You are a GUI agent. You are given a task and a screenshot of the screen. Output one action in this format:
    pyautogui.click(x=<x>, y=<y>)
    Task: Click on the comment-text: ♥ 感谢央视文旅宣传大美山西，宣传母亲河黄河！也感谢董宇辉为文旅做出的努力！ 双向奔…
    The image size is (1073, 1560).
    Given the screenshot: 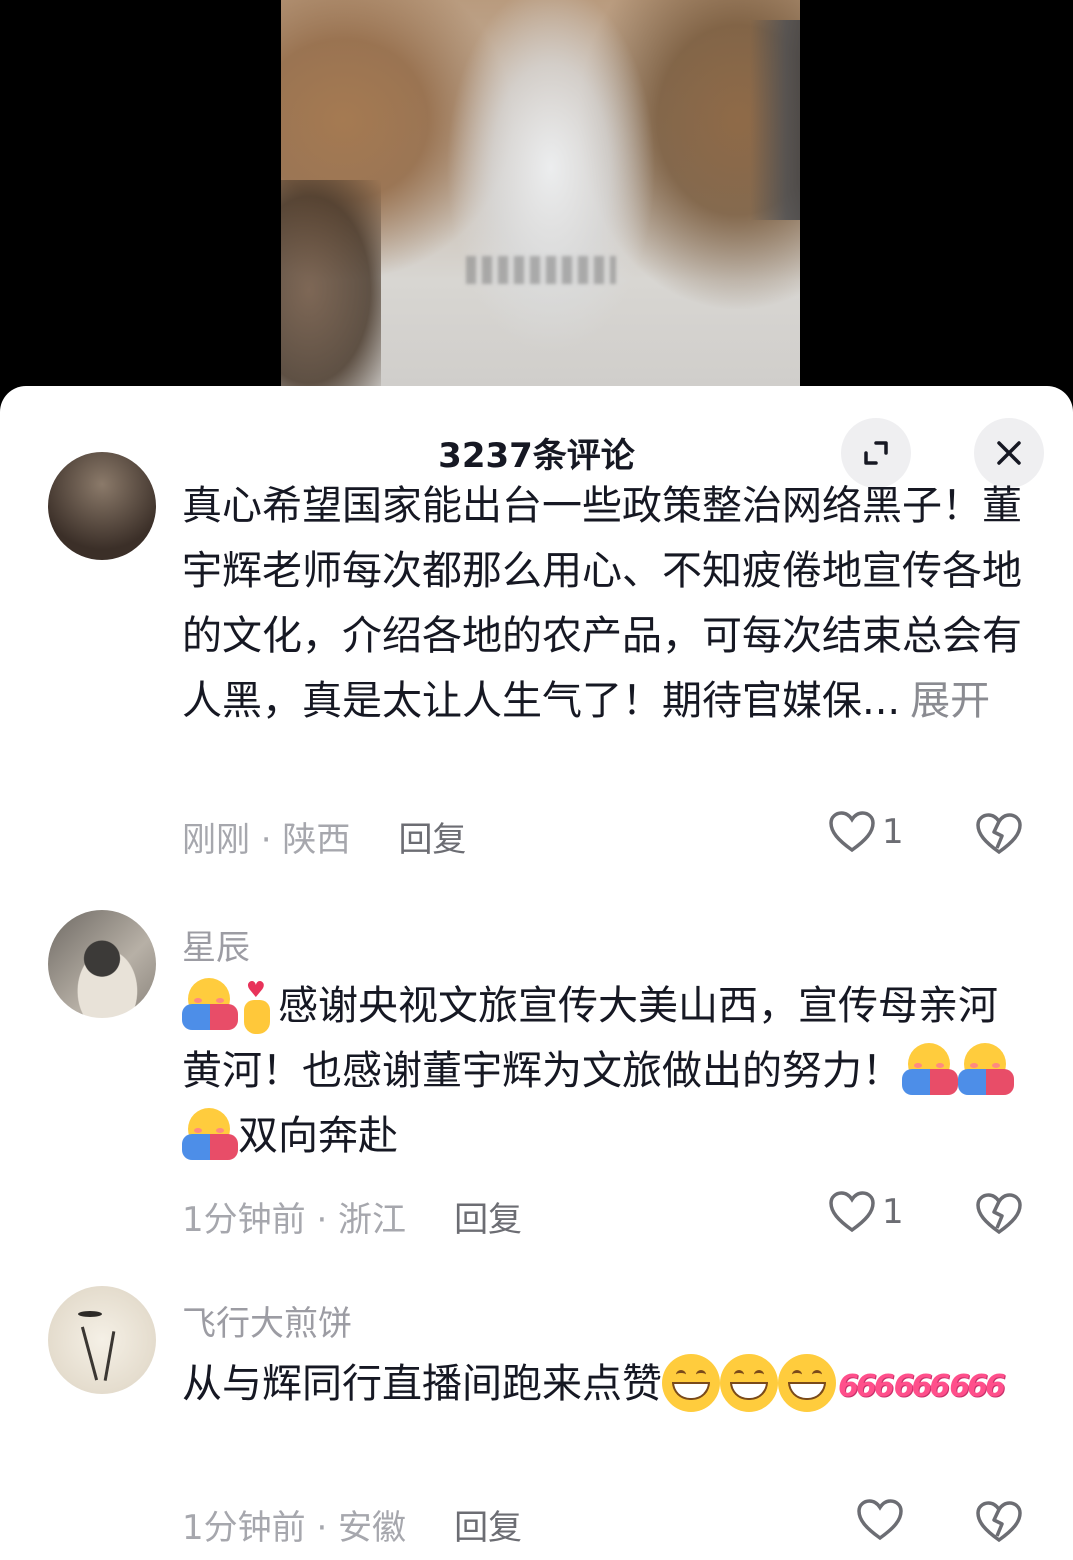 What is the action you would take?
    pyautogui.click(x=602, y=1071)
    